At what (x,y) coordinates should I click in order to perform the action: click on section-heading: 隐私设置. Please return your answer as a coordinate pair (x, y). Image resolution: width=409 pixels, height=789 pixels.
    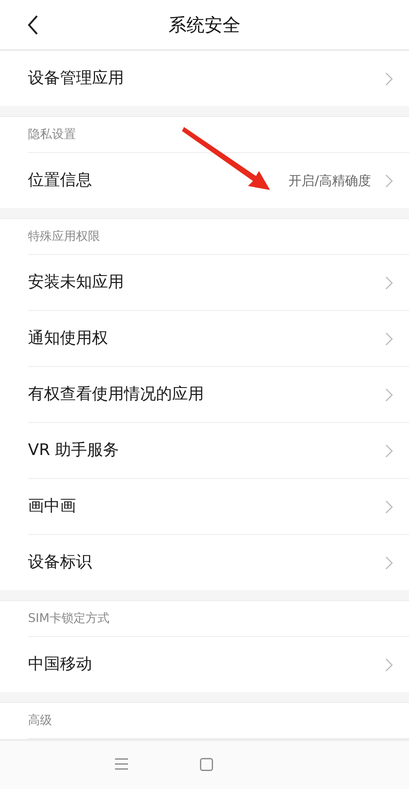
    Looking at the image, I should click on (52, 135).